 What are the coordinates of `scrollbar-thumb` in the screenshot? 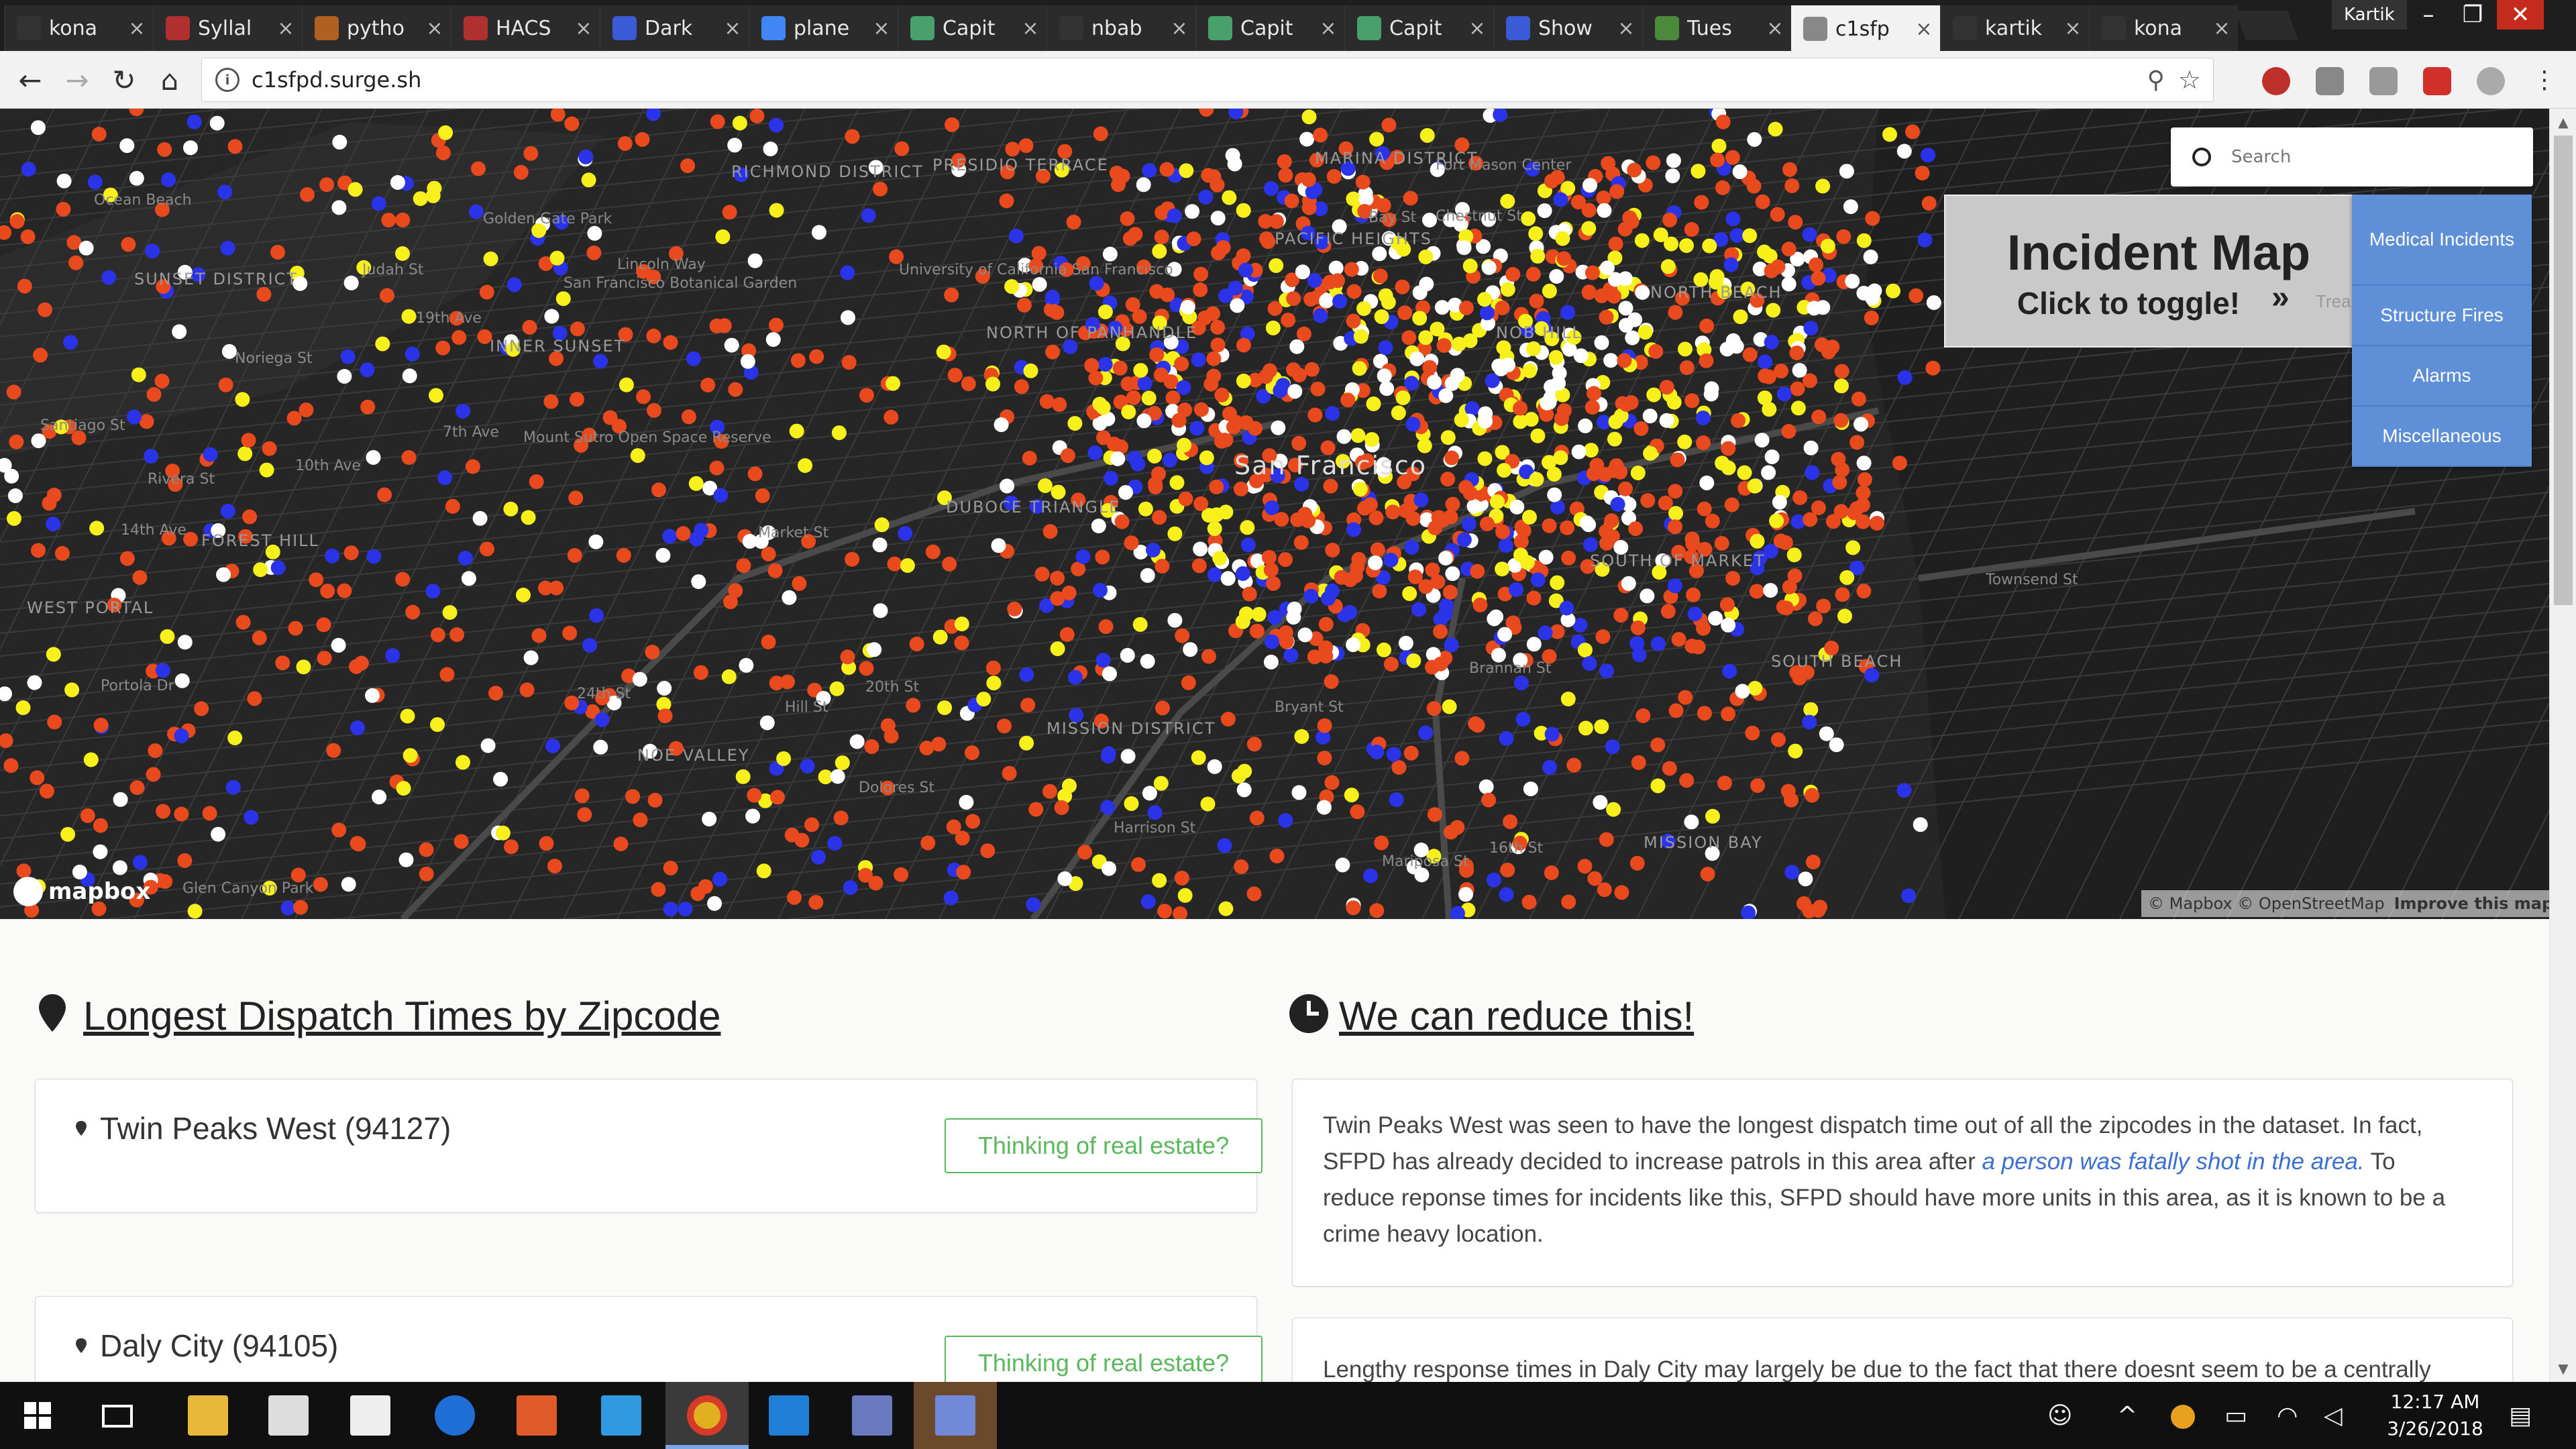 It's located at (2563, 370).